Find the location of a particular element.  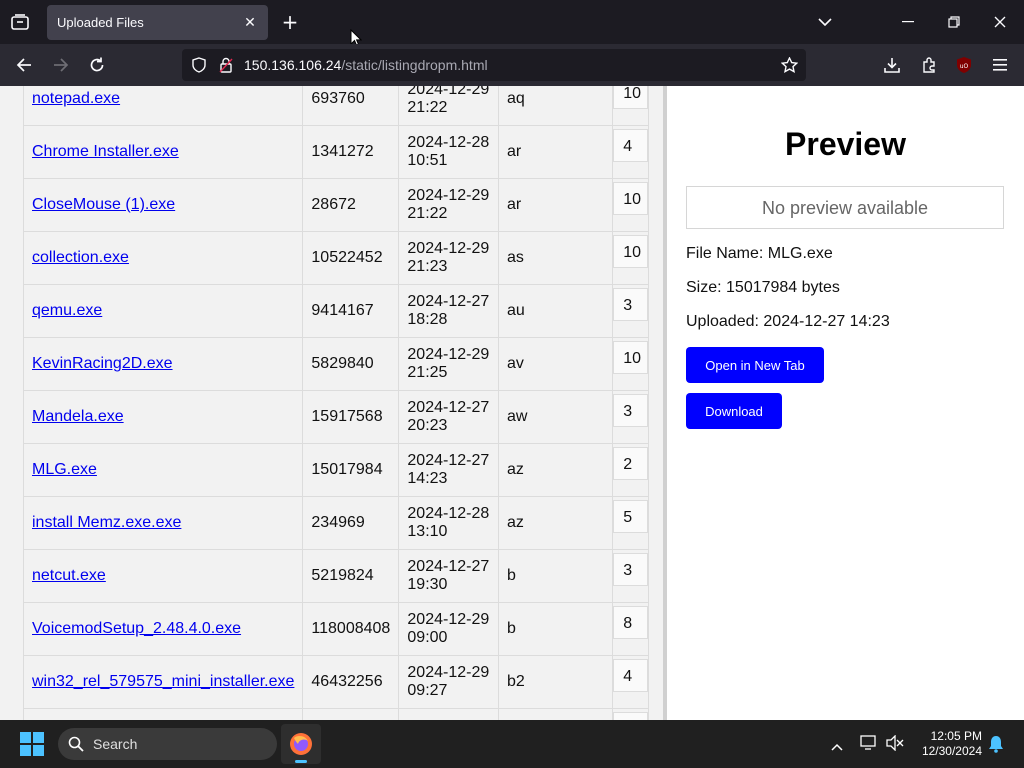

file-size-cell: 234969 is located at coordinates (351, 523).